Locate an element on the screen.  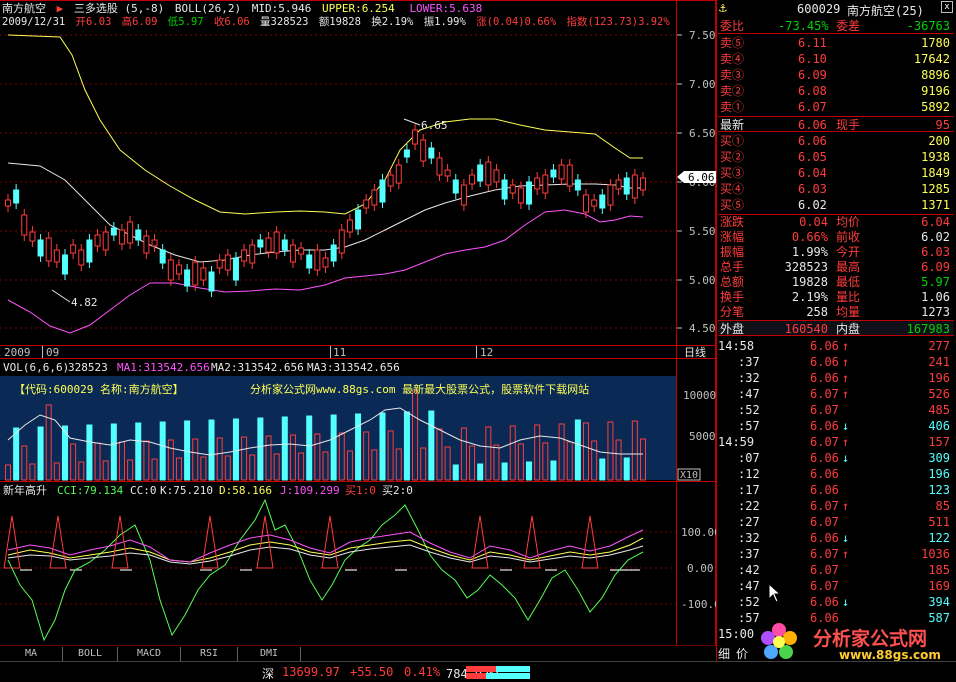
tick-volume: 277 is located at coordinates (939, 346).